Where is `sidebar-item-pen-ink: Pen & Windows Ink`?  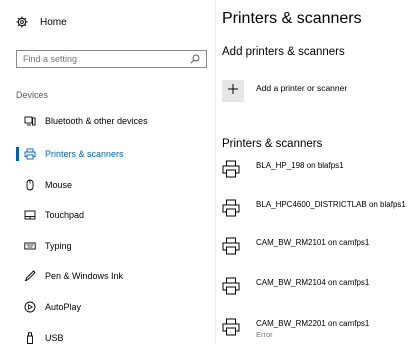
sidebar-item-pen-ink: Pen & Windows Ink is located at coordinates (107, 276).